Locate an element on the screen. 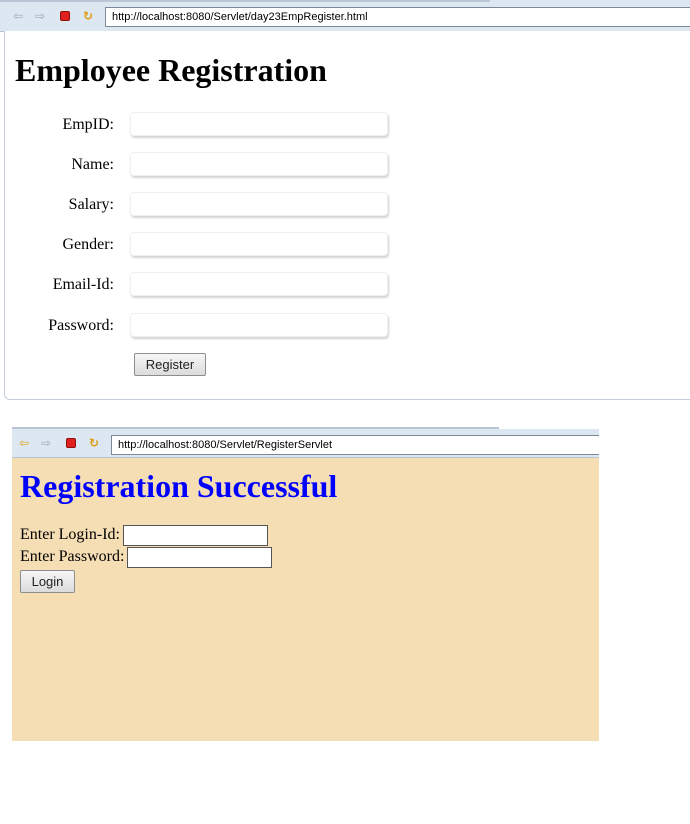 The image size is (690, 824). login-id-input is located at coordinates (195, 535).